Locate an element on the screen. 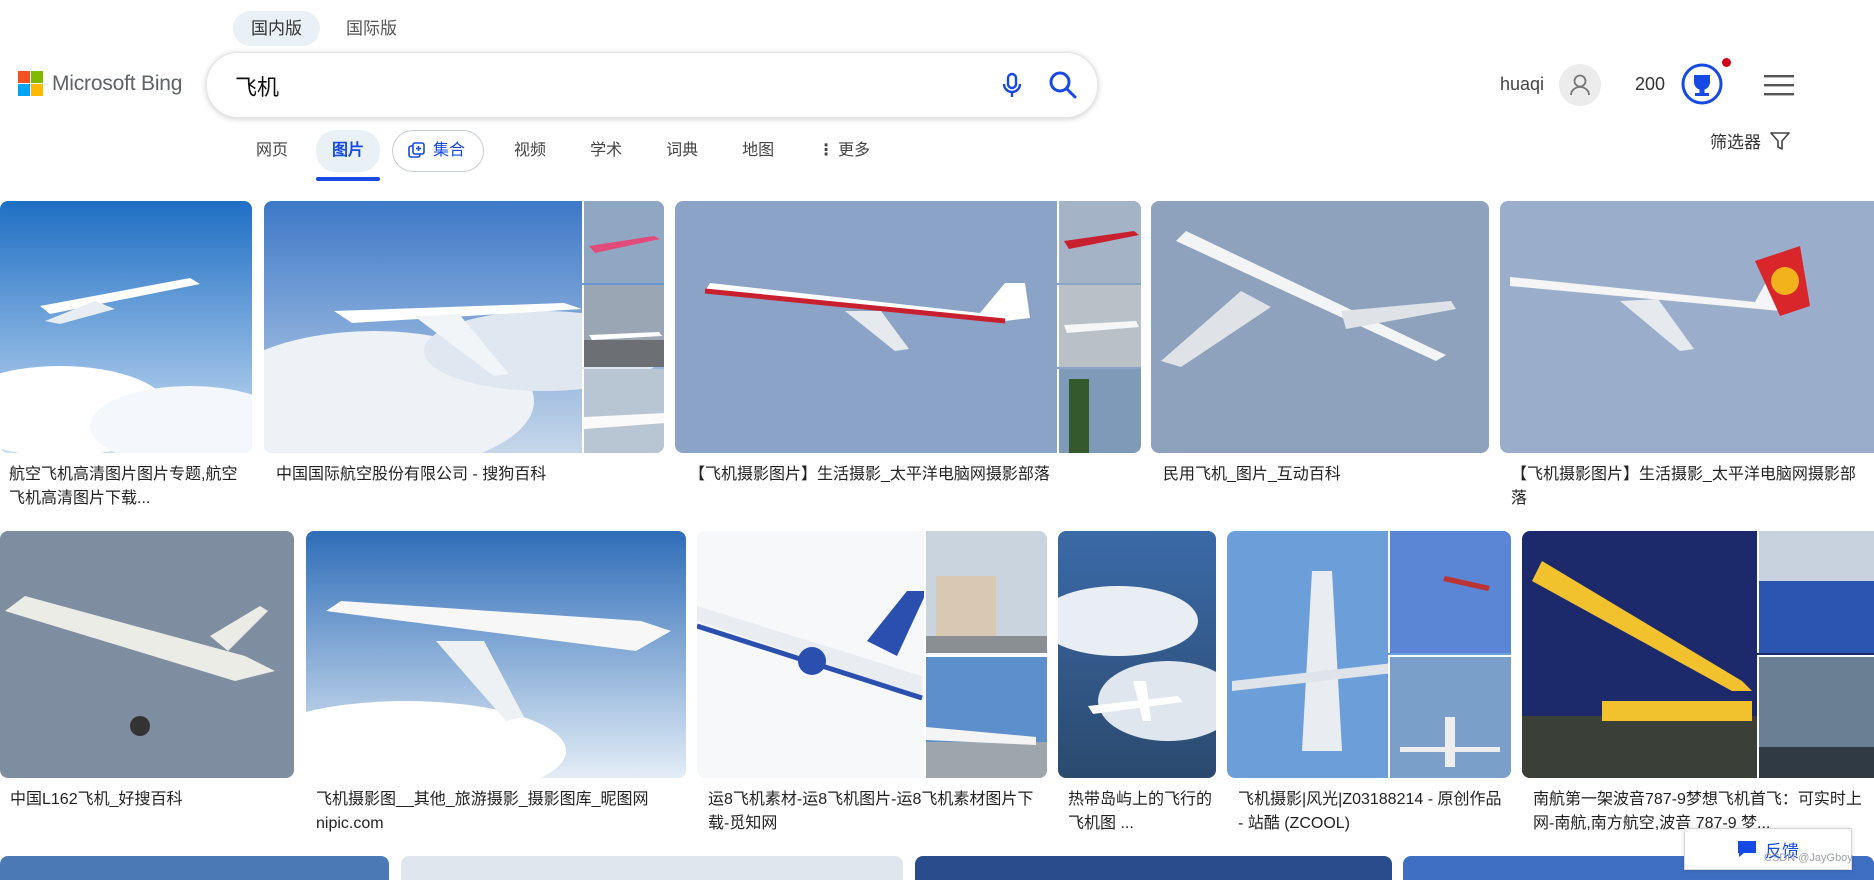  search-icon is located at coordinates (1063, 85).